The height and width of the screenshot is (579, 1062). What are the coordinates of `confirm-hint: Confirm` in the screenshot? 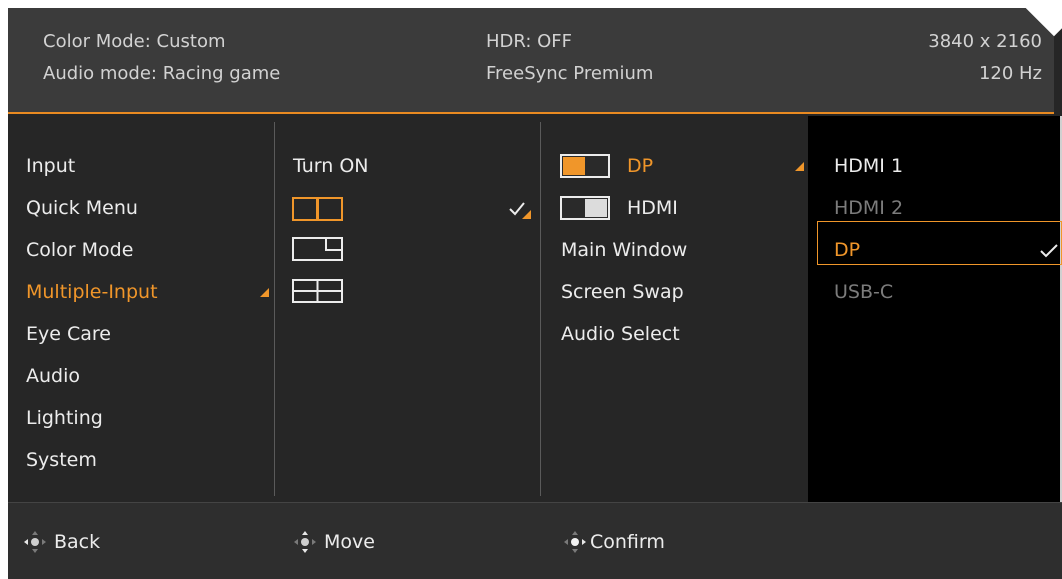 It's located at (614, 542).